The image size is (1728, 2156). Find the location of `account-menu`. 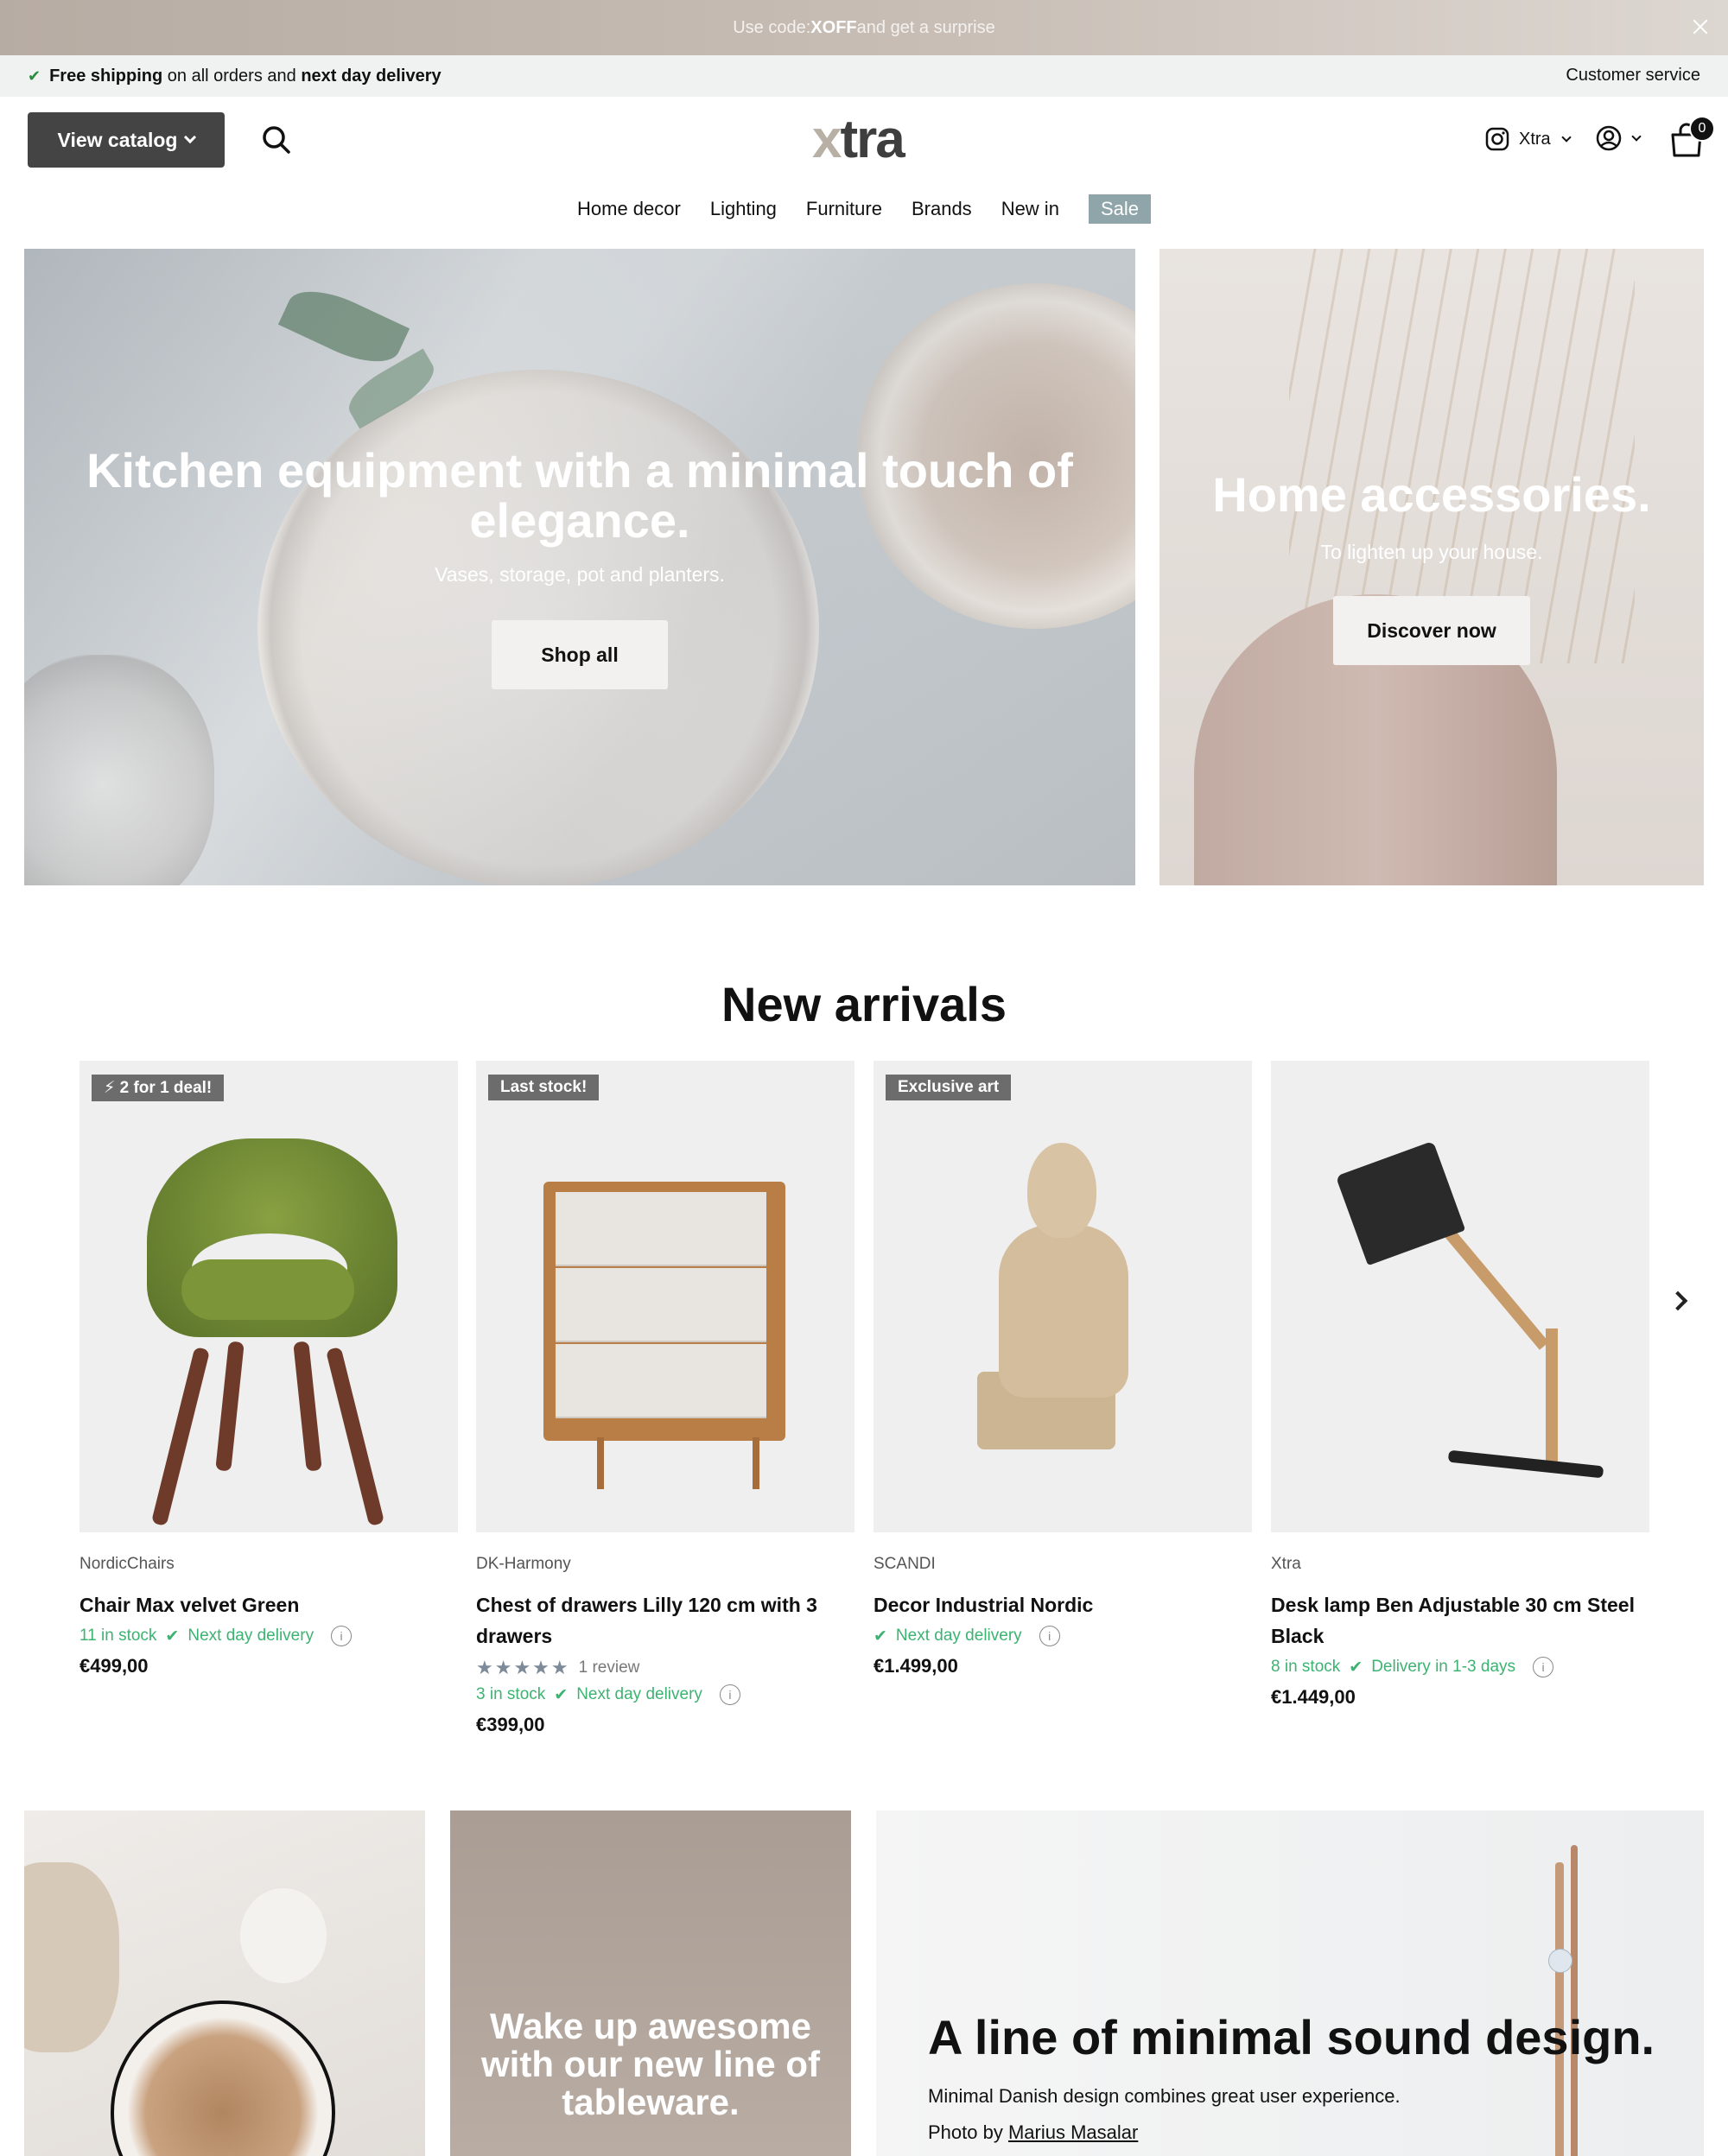

account-menu is located at coordinates (1618, 138).